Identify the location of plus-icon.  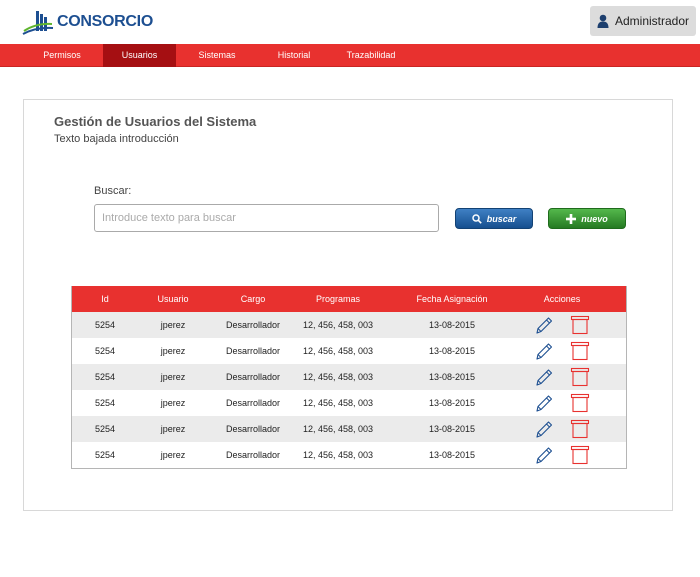
(571, 218).